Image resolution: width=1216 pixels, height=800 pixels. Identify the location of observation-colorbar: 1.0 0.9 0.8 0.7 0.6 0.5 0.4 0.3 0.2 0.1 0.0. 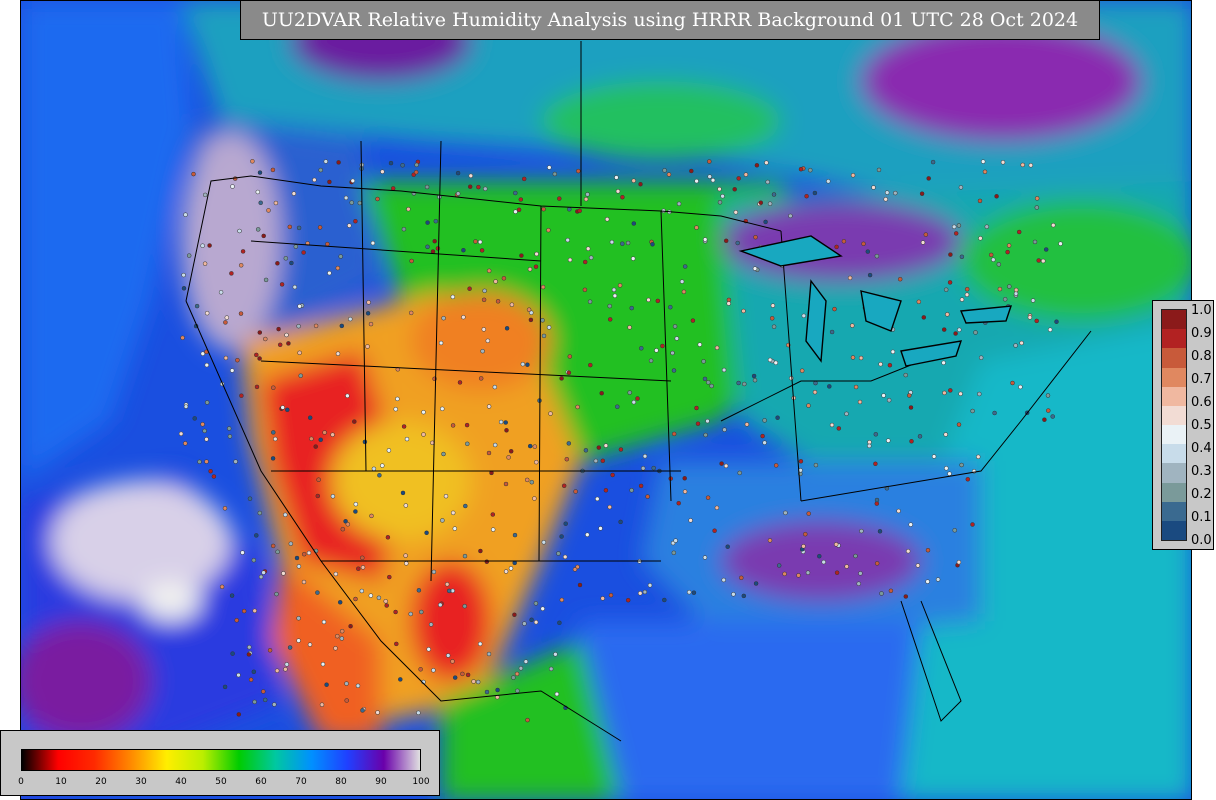
(1183, 425).